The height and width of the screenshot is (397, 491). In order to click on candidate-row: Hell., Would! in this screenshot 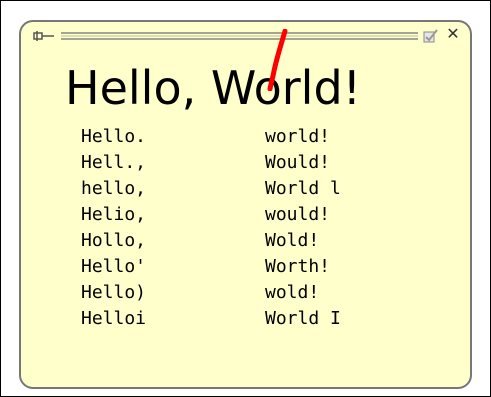, I will do `click(245, 163)`.